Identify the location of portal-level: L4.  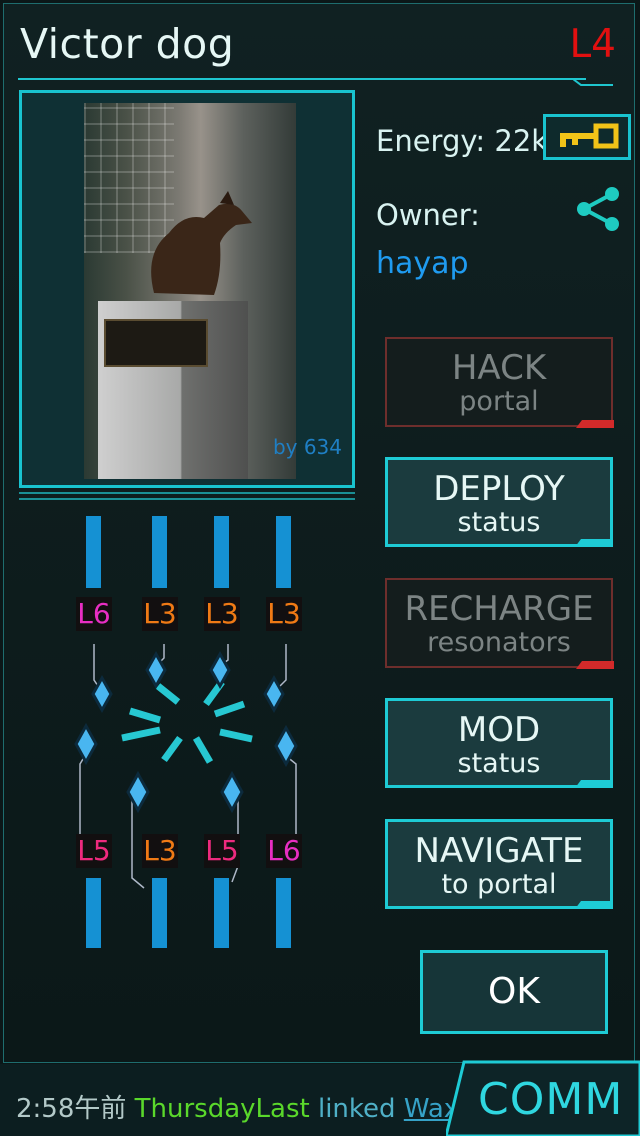
(592, 44).